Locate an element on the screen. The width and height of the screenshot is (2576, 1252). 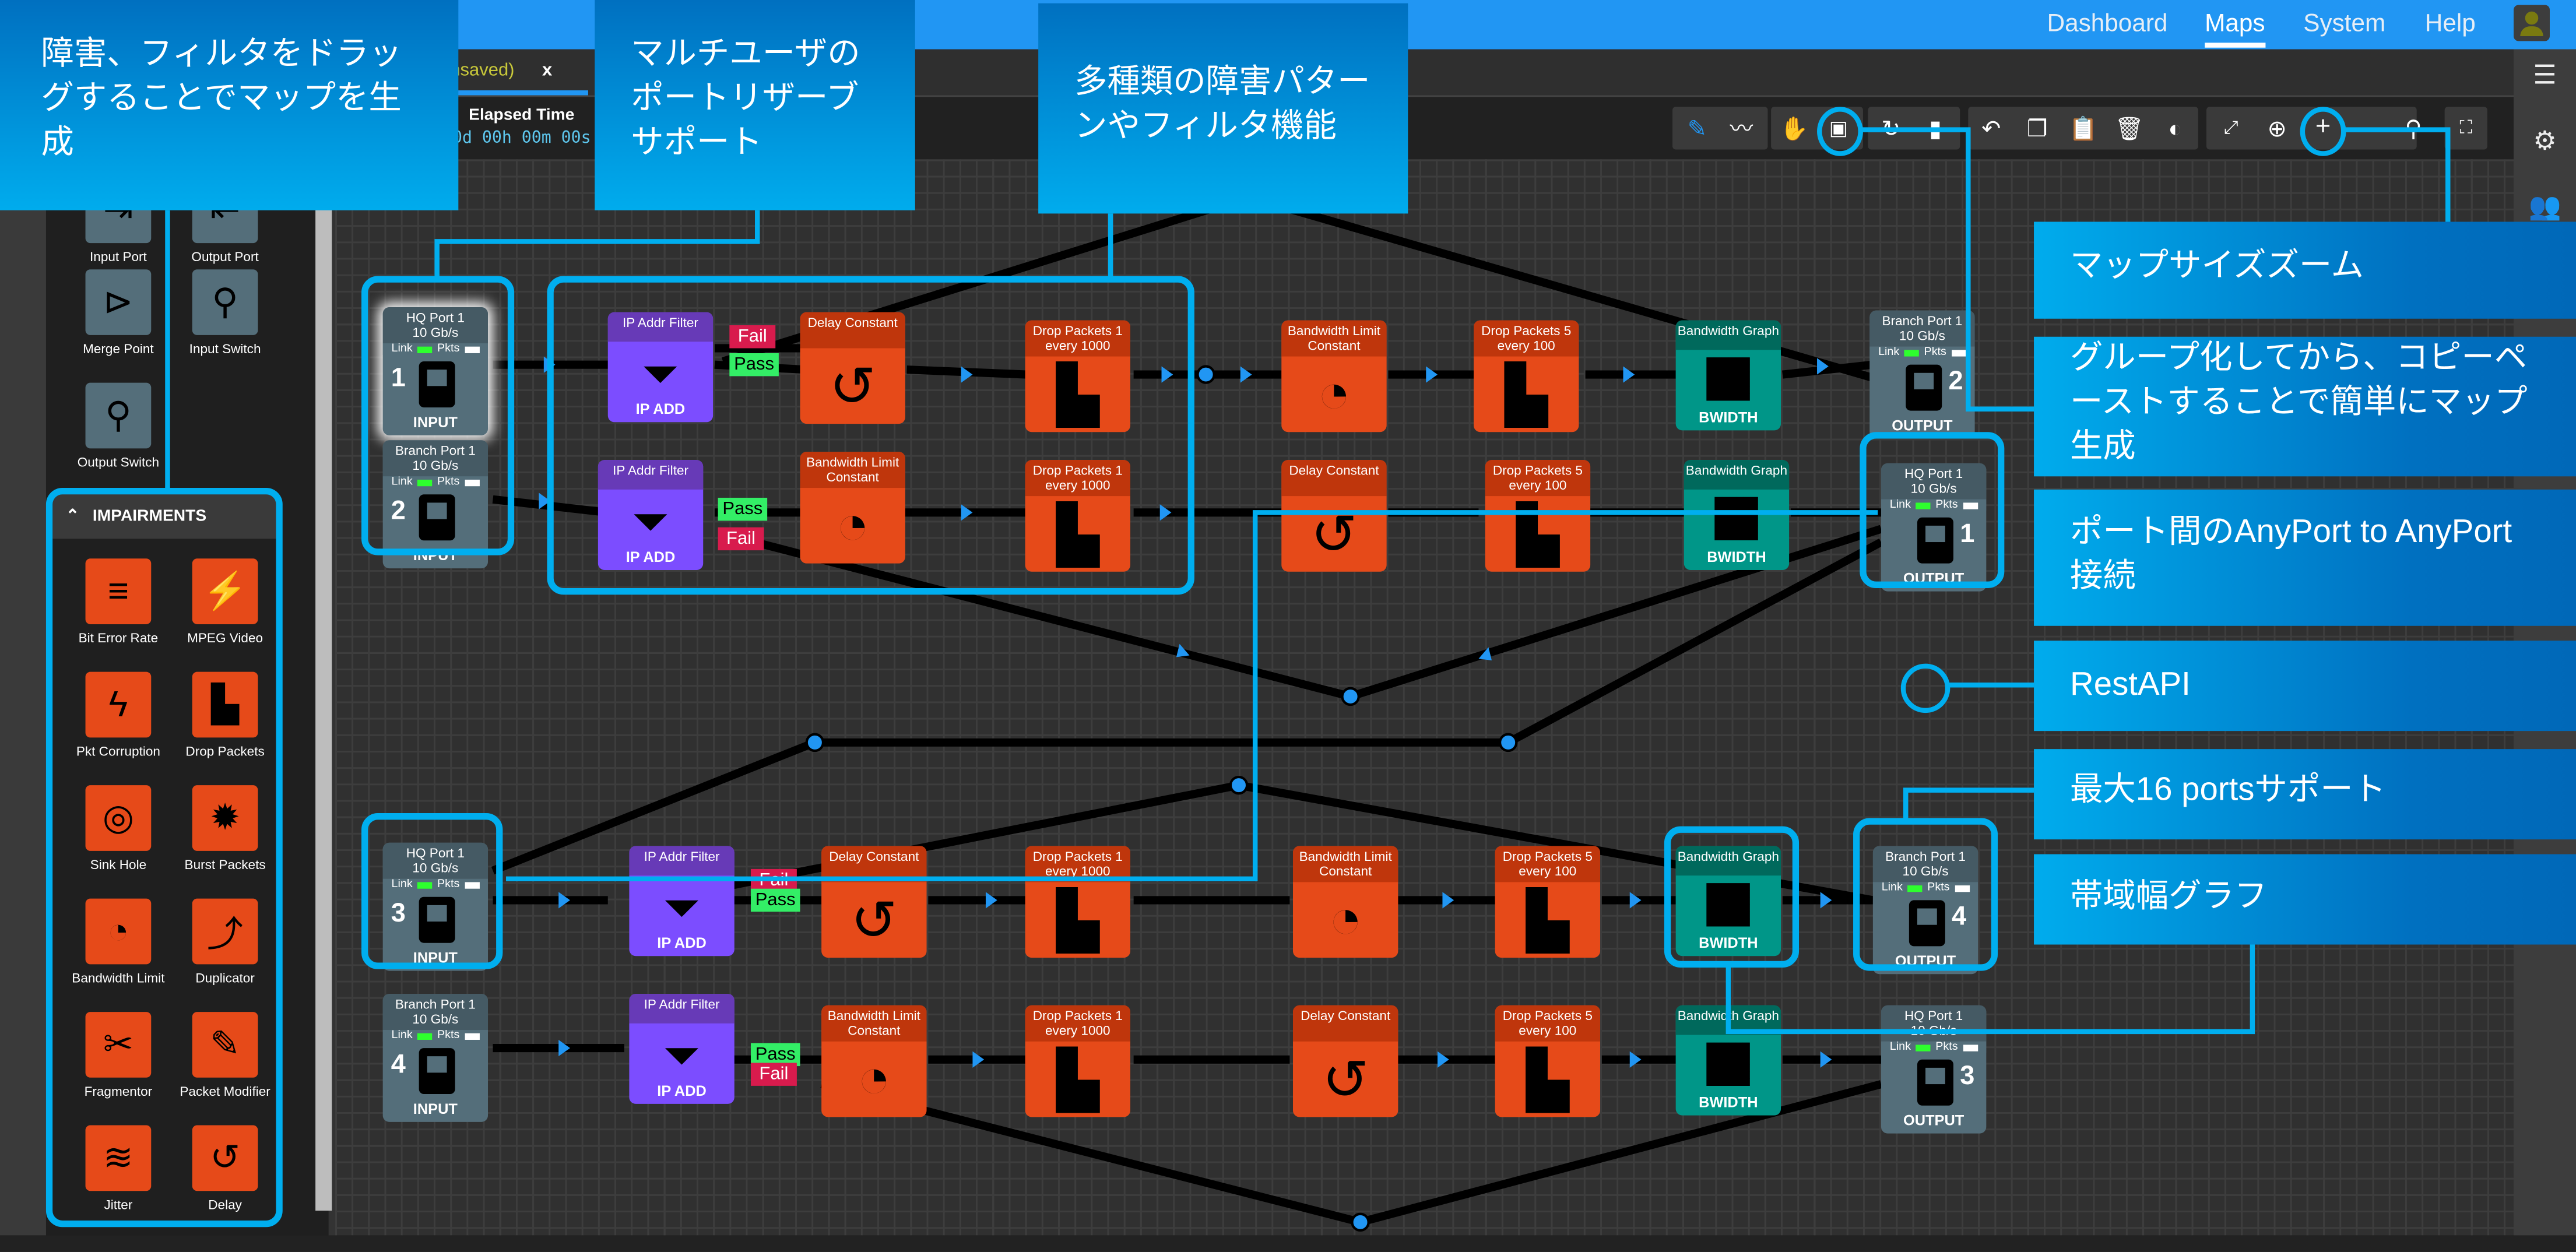
pass-tag: Pass is located at coordinates (775, 900).